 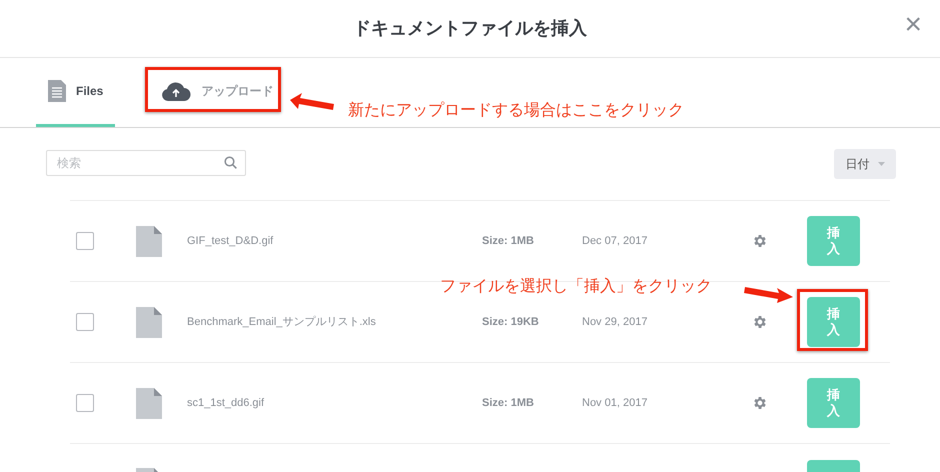 What do you see at coordinates (881, 164) in the screenshot?
I see `caret-icon` at bounding box center [881, 164].